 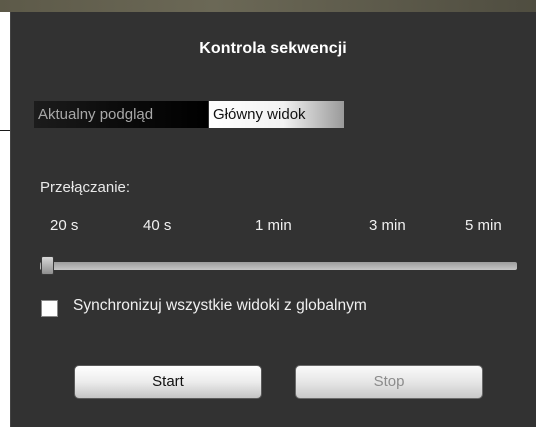 What do you see at coordinates (47, 265) in the screenshot?
I see `interval-slider-handle` at bounding box center [47, 265].